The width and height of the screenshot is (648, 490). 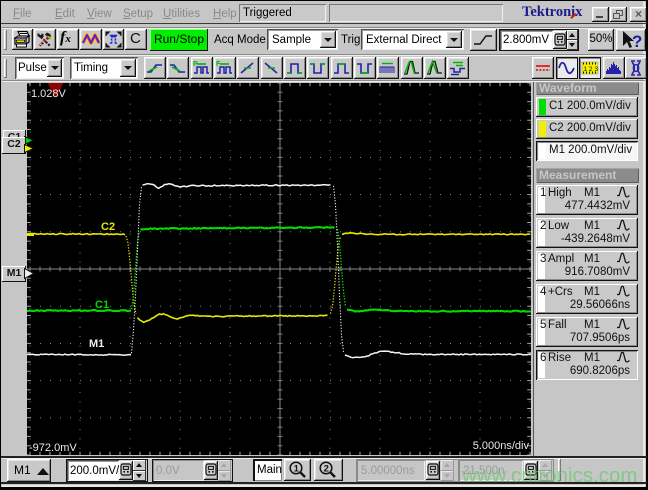 I want to click on svg-text: 2, so click(x=326, y=469).